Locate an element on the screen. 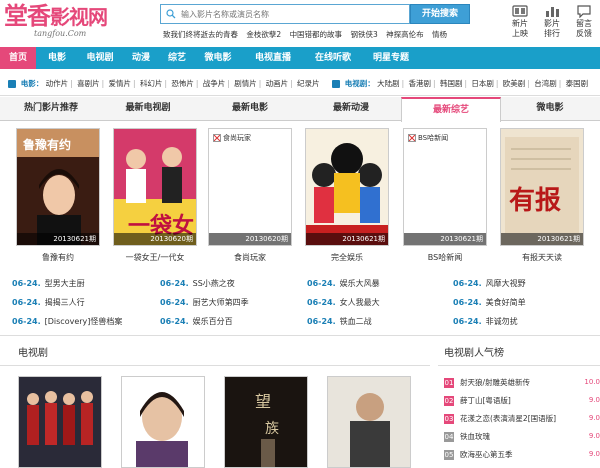  tv-category-link: 欧美剧 is located at coordinates (514, 83).